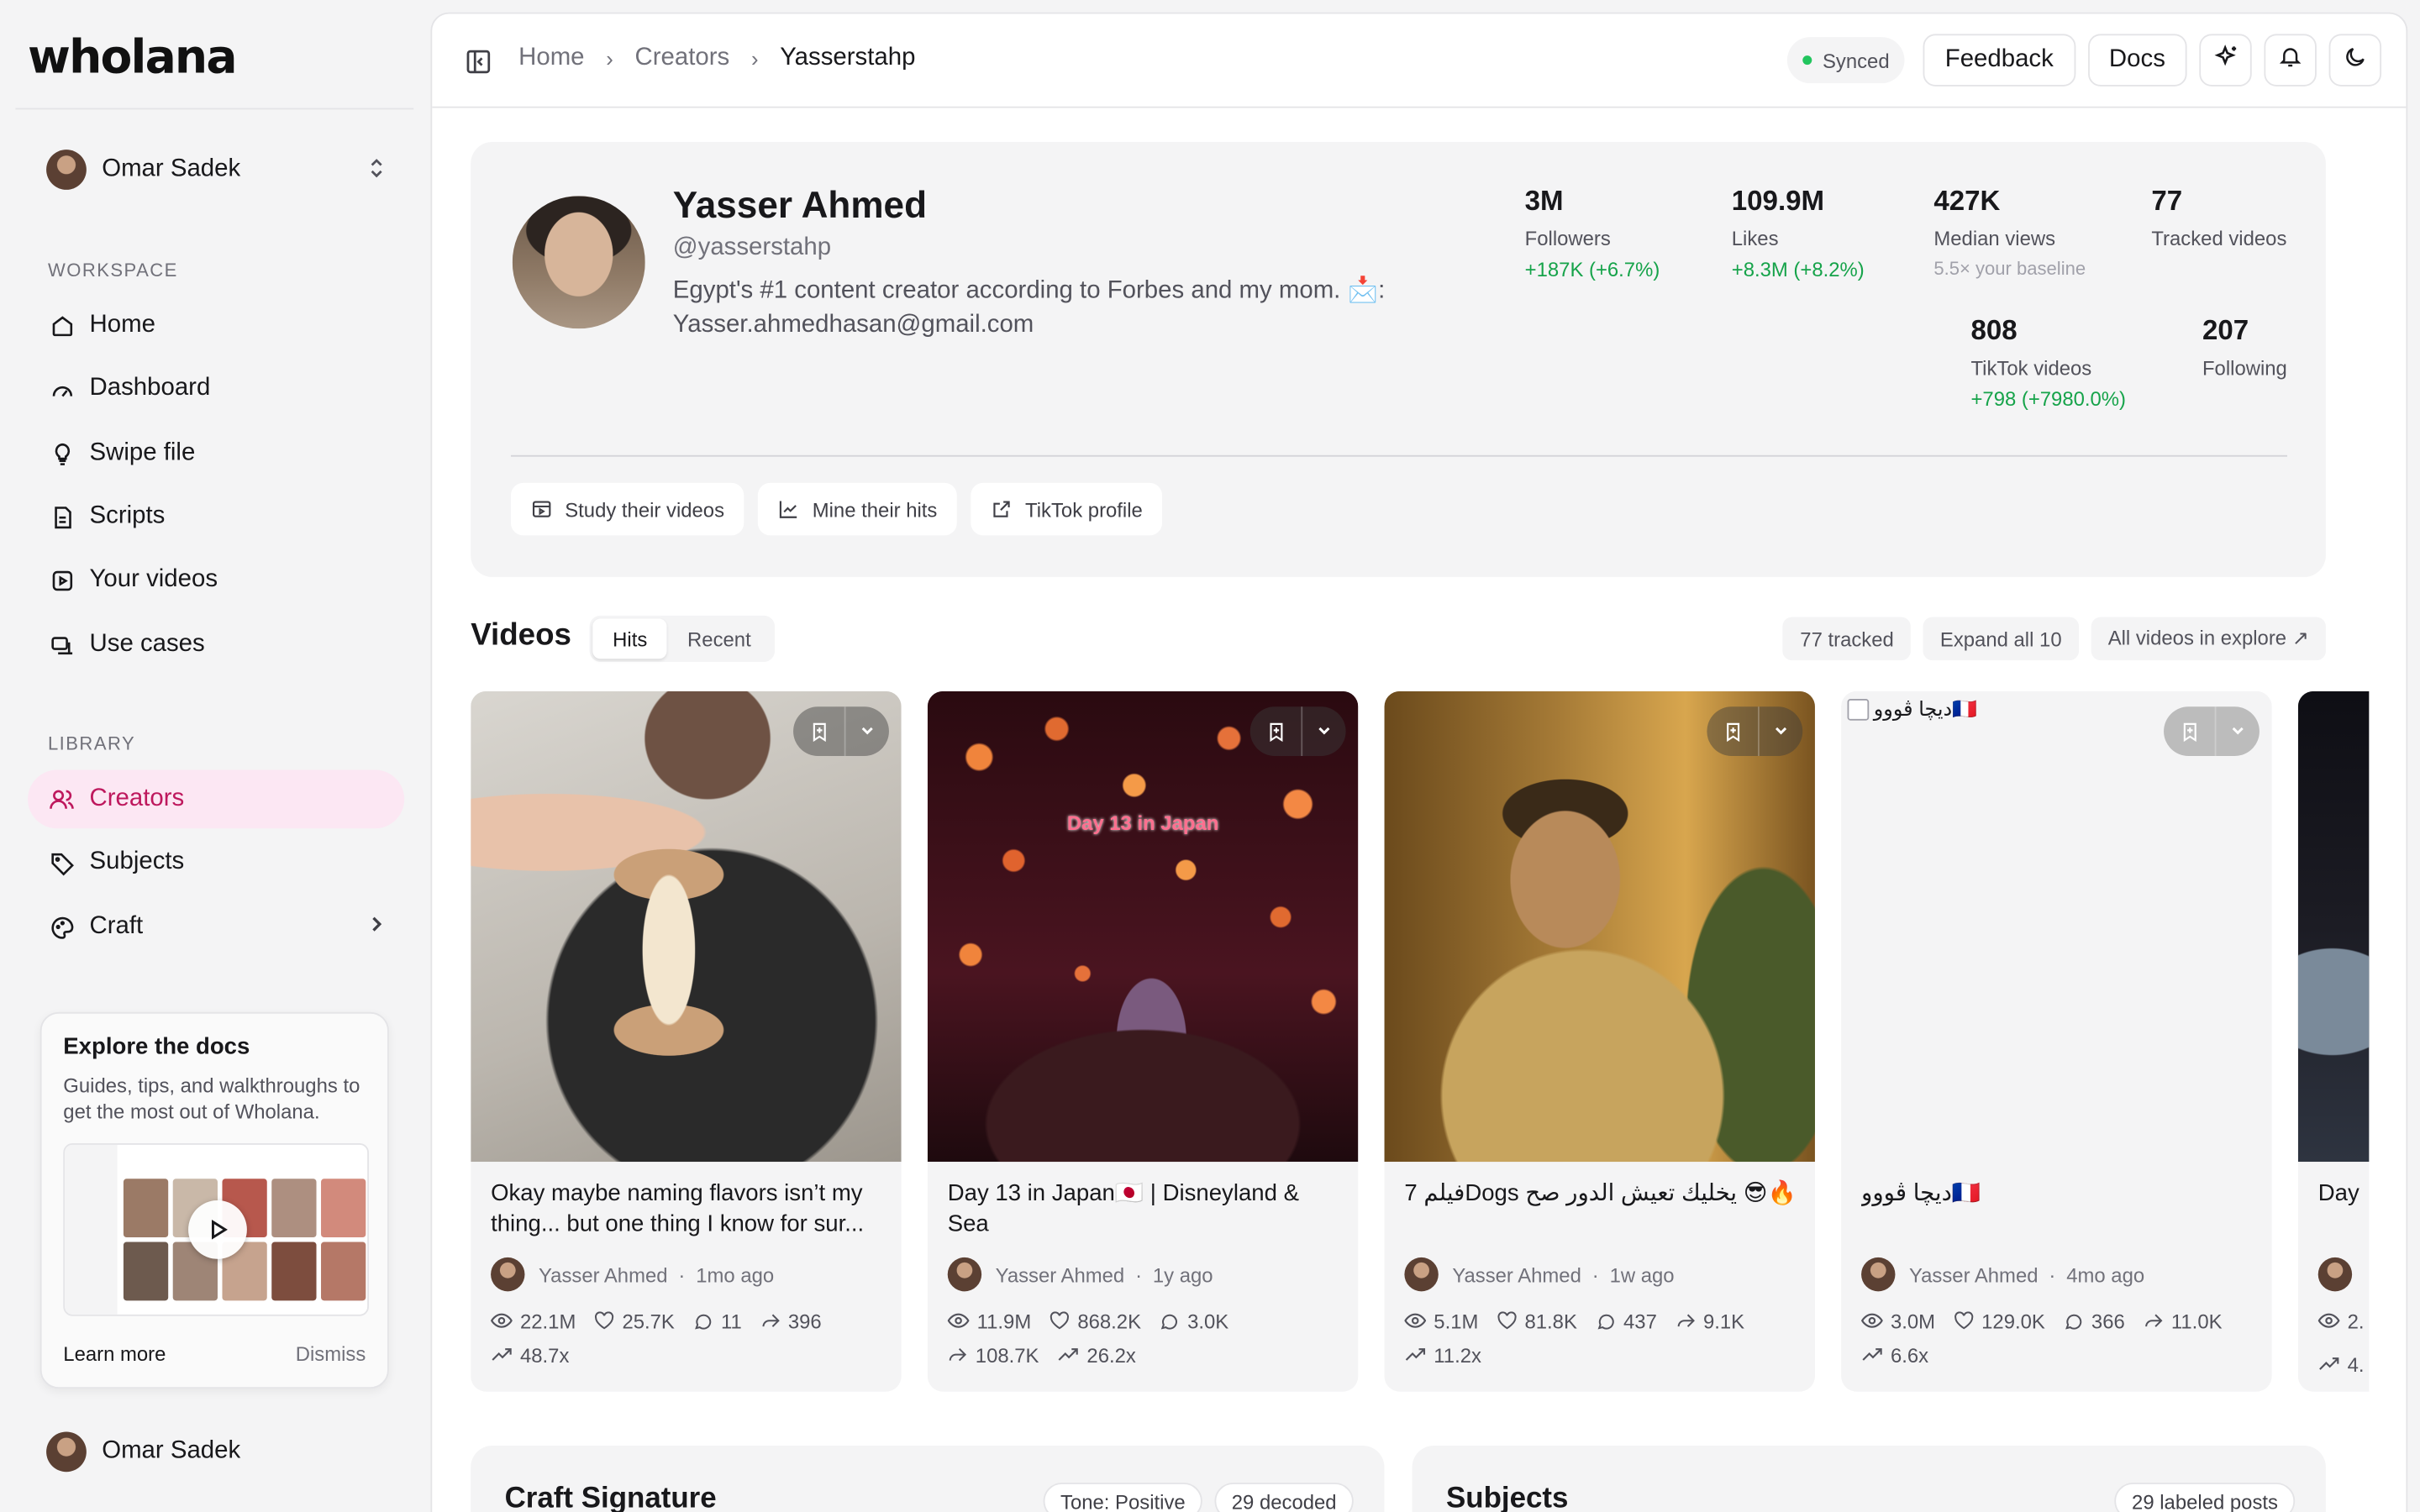 The width and height of the screenshot is (2420, 1512). I want to click on views-value: 22.1M, so click(547, 1320).